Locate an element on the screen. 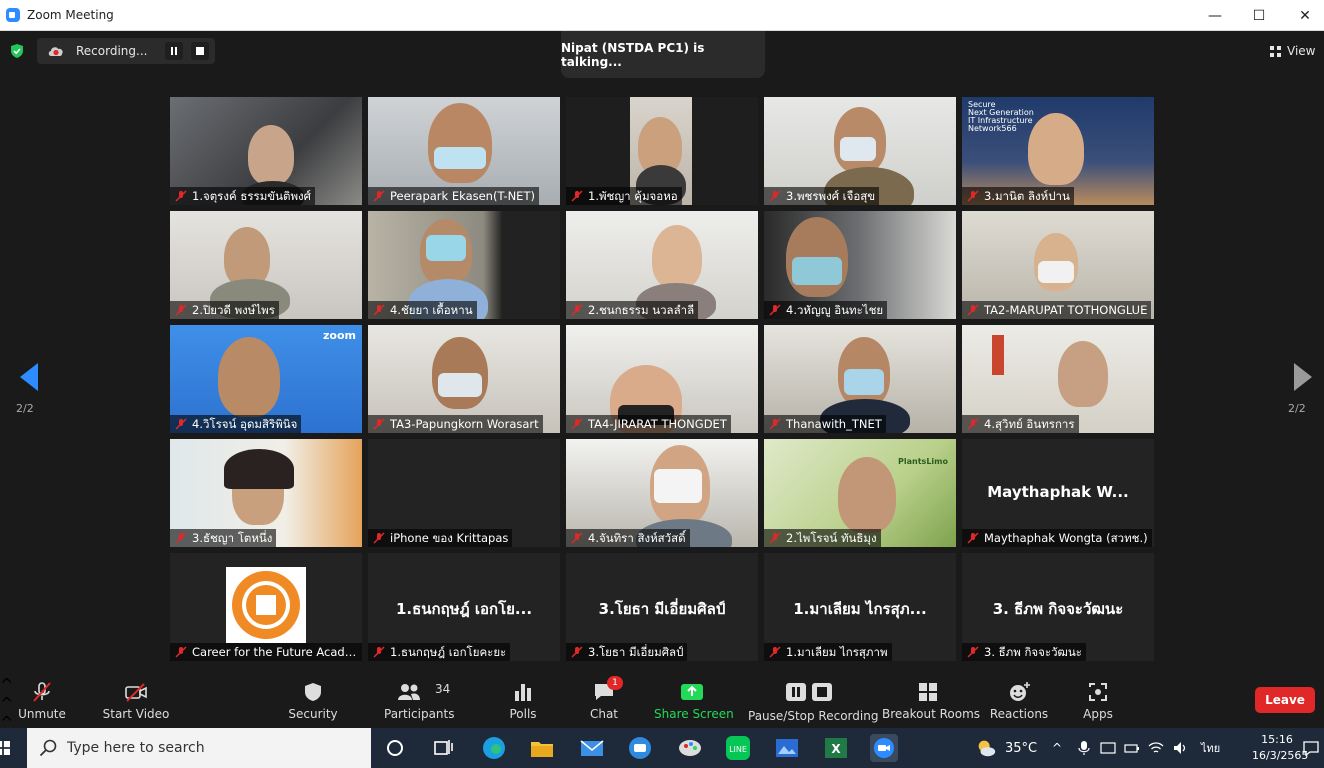 Image resolution: width=1324 pixels, height=768 pixels. participant-tile: TA4-JIRARAT THONGDET is located at coordinates (662, 379).